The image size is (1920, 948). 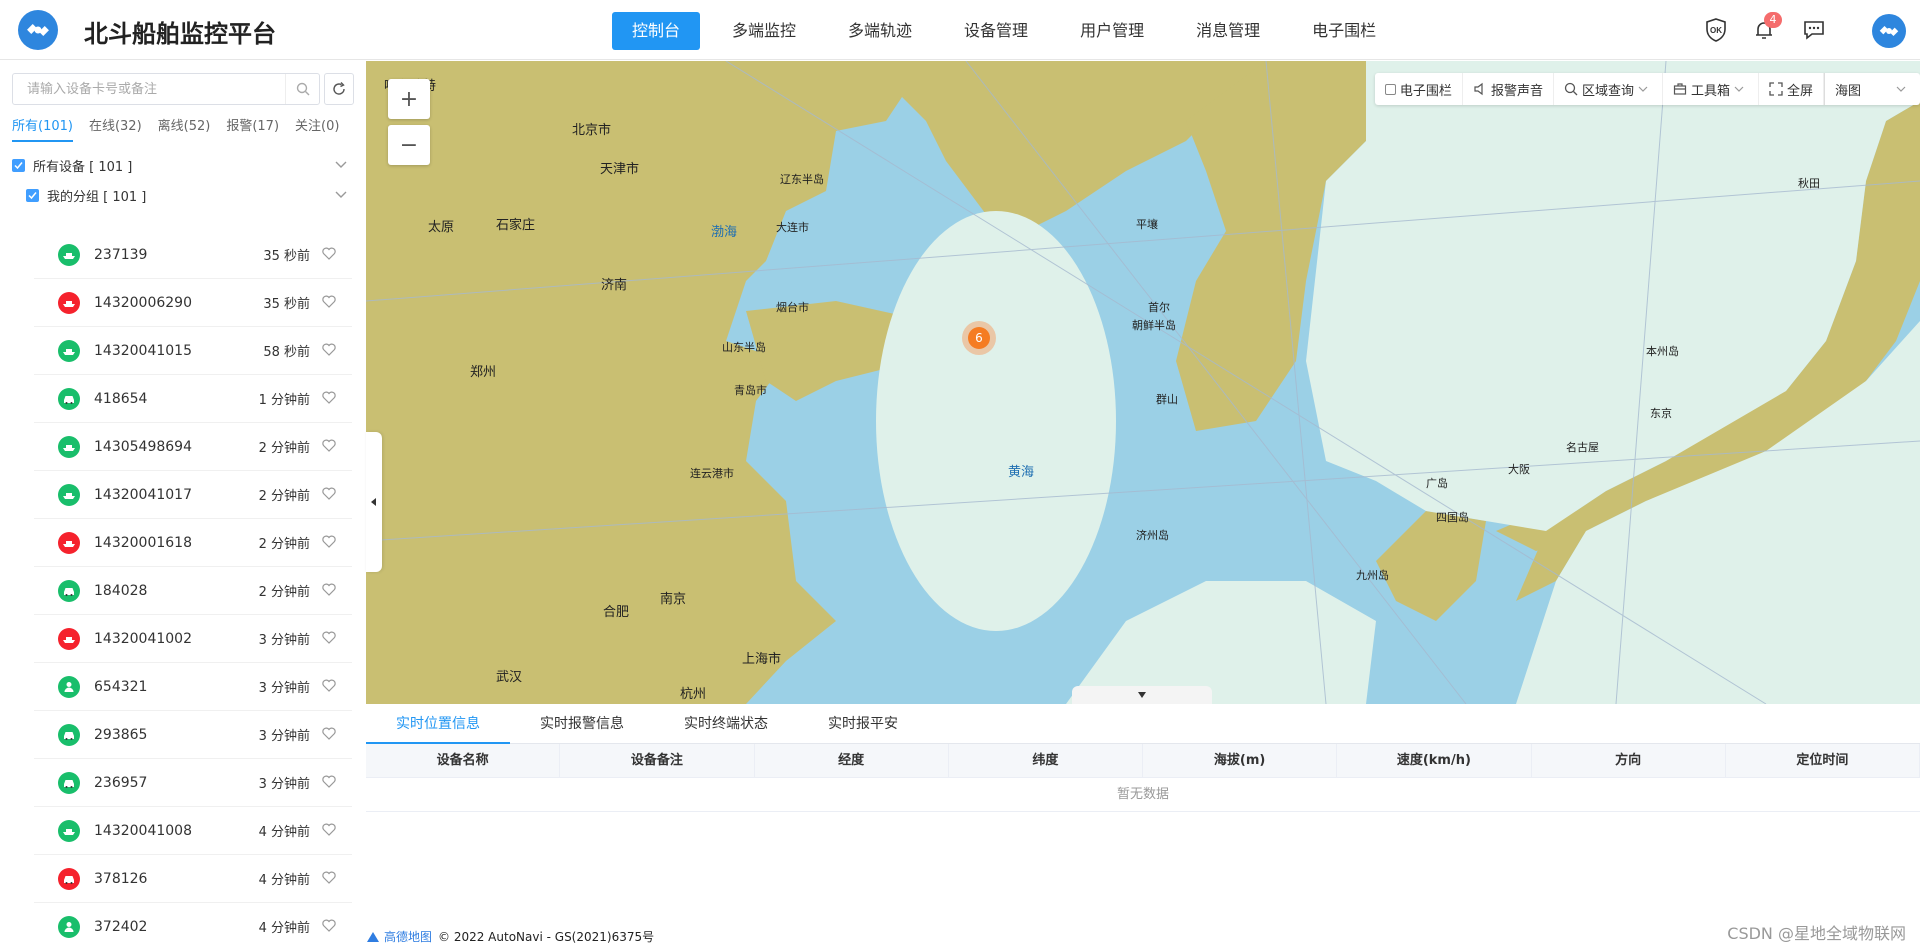 I want to click on device-list-item: 654321 3 分钟前, so click(x=193, y=687).